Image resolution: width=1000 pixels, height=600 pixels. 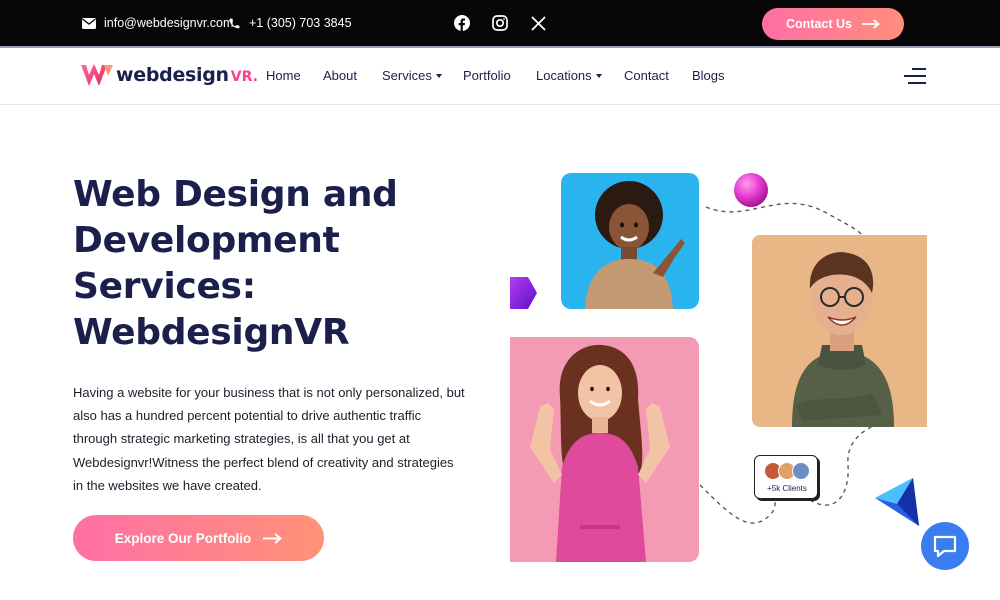 I want to click on facebook-link, so click(x=462, y=23).